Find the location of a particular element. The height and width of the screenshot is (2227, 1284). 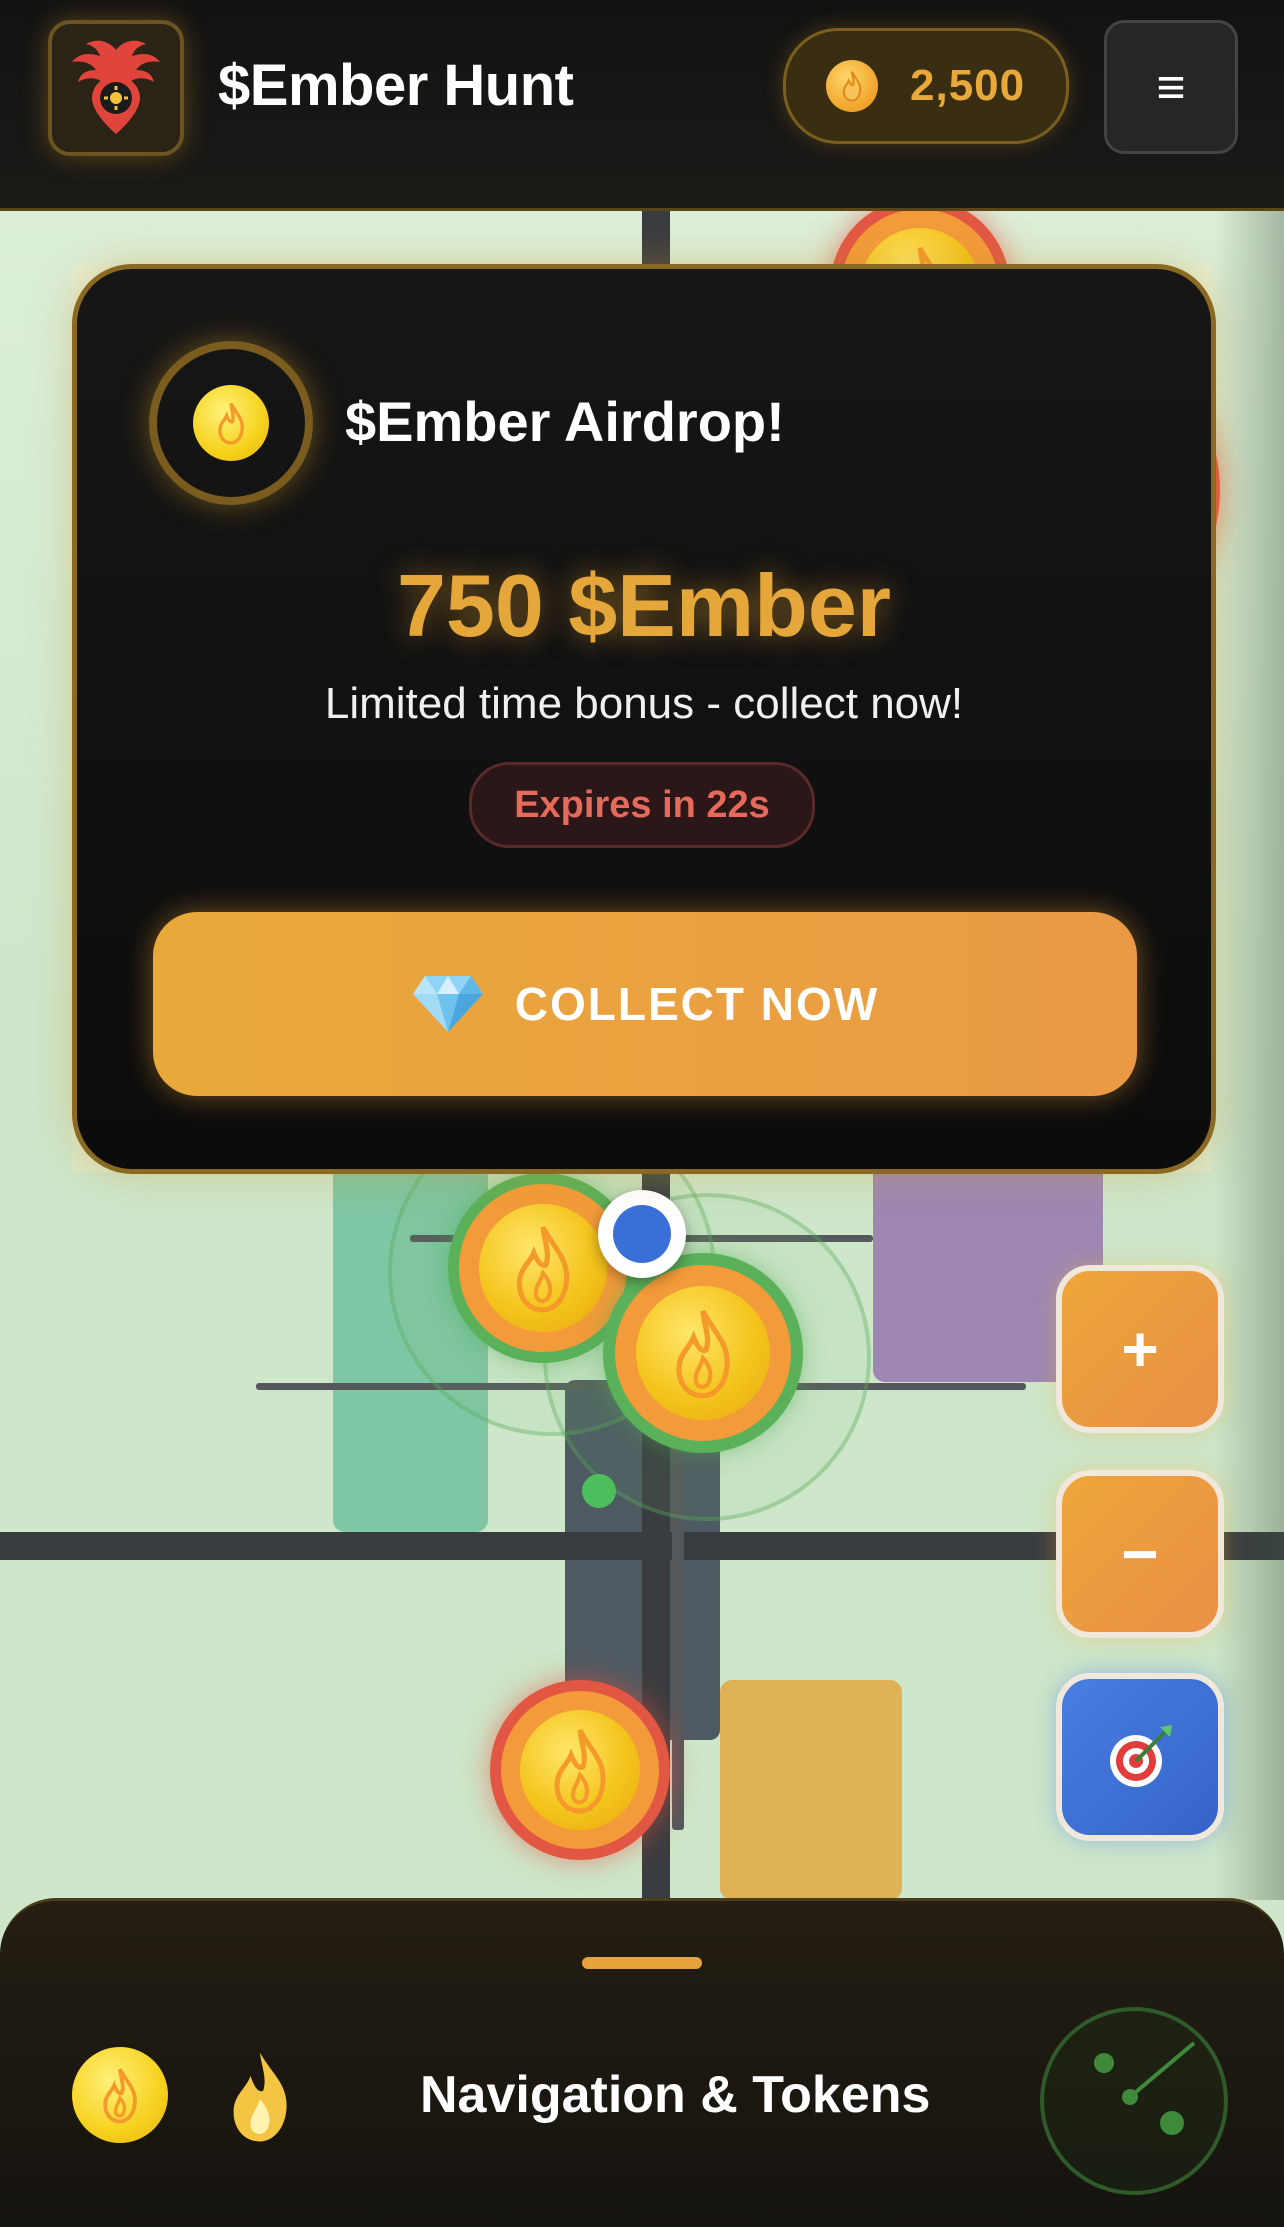

app-header: $Ember Hunt 2,500 ≡ is located at coordinates (642, 105).